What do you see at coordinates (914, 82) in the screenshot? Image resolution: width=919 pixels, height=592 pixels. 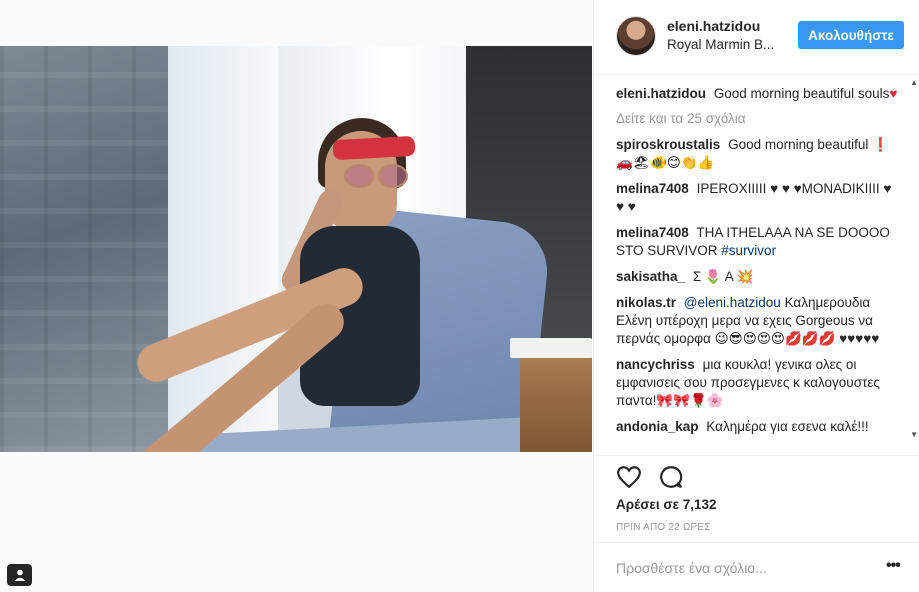 I see `scroll-up-icon: ▲` at bounding box center [914, 82].